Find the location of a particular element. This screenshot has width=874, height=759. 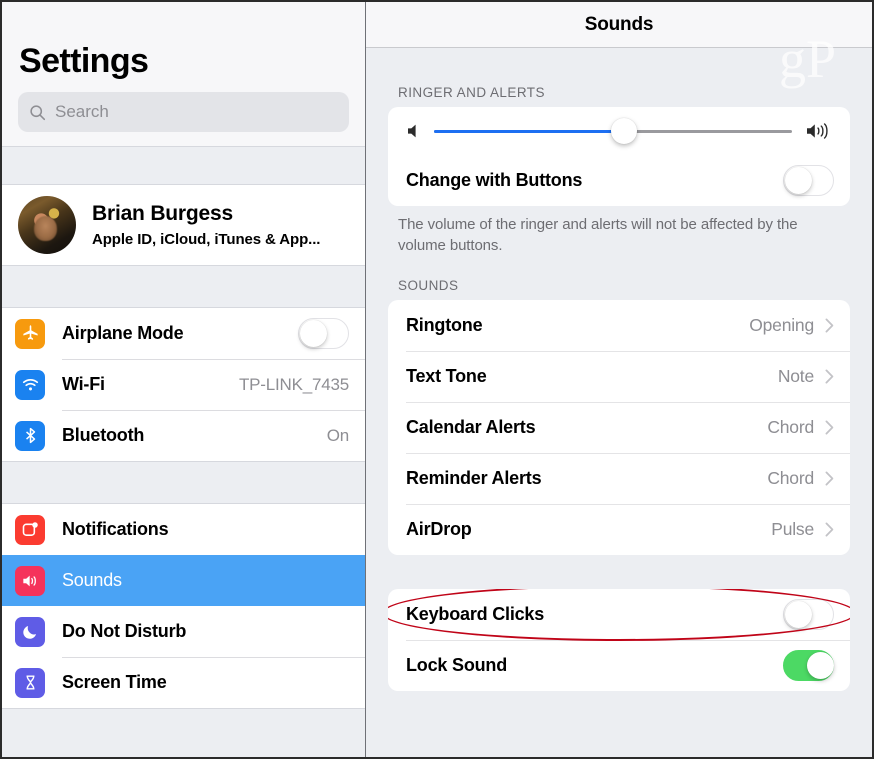

sidebar-header: Settings Search is located at coordinates (183, 74).